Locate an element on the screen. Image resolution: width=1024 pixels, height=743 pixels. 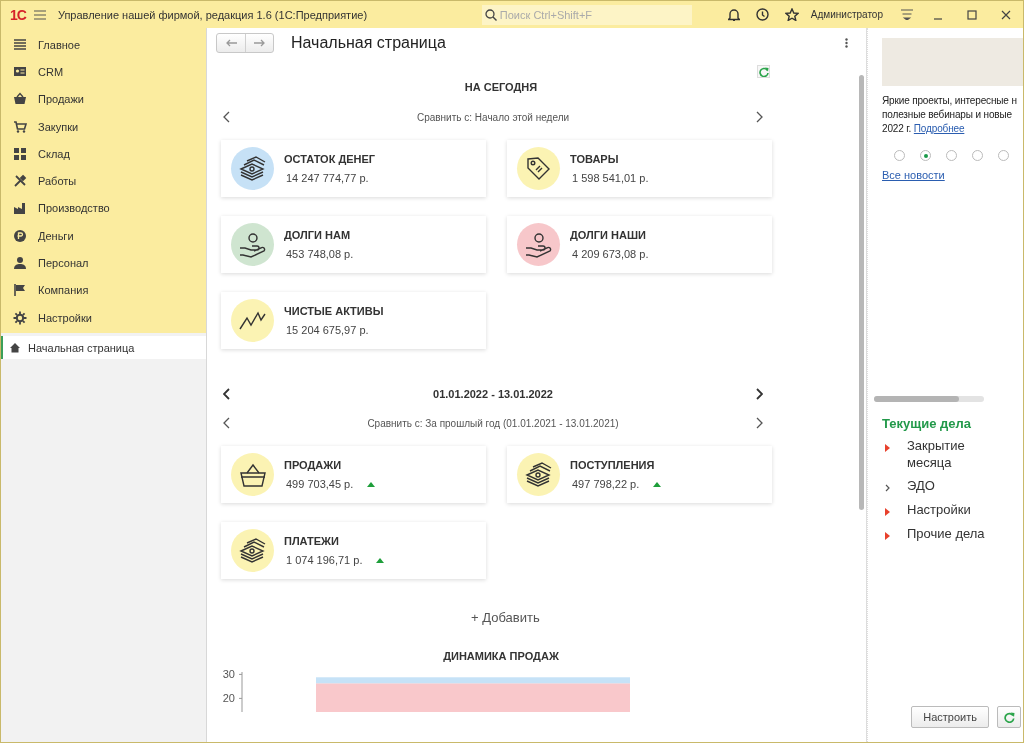
card-title: ДОЛГИ НАШИ is located at coordinates (608, 235).